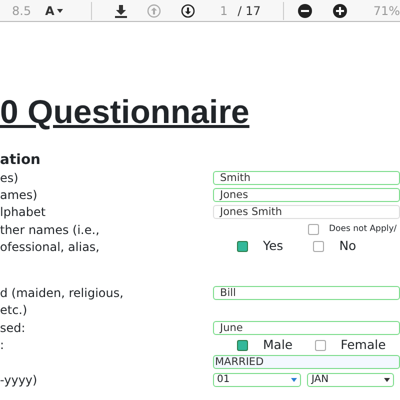 This screenshot has height=400, width=400. What do you see at coordinates (320, 380) in the screenshot?
I see `dropdown-value: JAN` at bounding box center [320, 380].